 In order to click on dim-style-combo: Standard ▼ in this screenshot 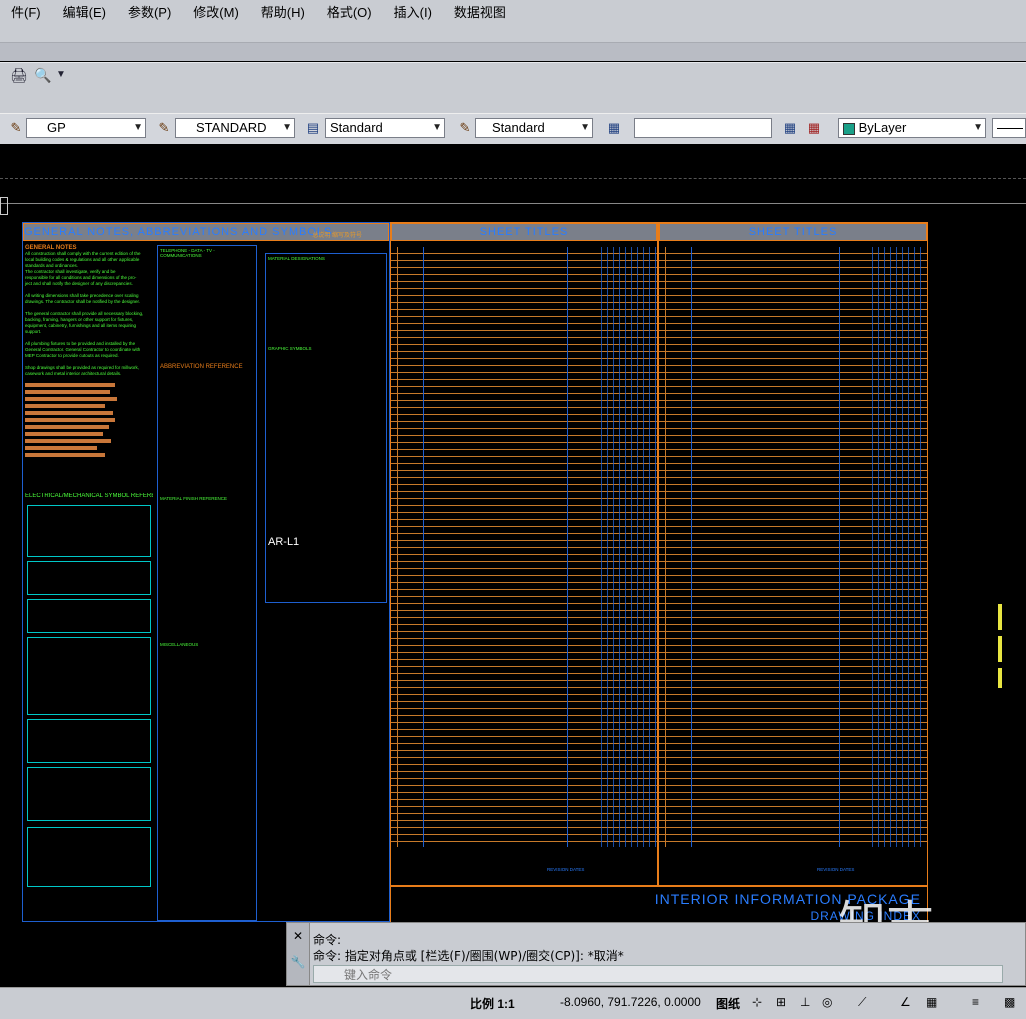, I will do `click(385, 128)`.